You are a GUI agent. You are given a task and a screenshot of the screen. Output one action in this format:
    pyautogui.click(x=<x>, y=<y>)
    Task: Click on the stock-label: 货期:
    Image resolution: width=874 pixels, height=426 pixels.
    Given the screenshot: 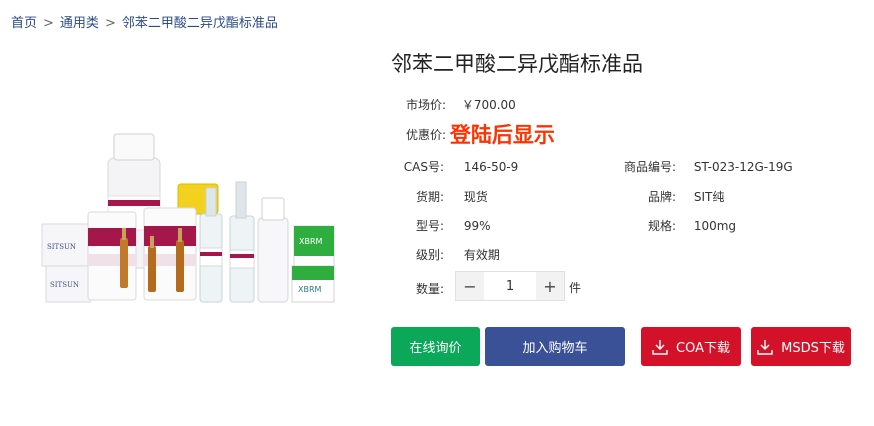 What is the action you would take?
    pyautogui.click(x=429, y=197)
    